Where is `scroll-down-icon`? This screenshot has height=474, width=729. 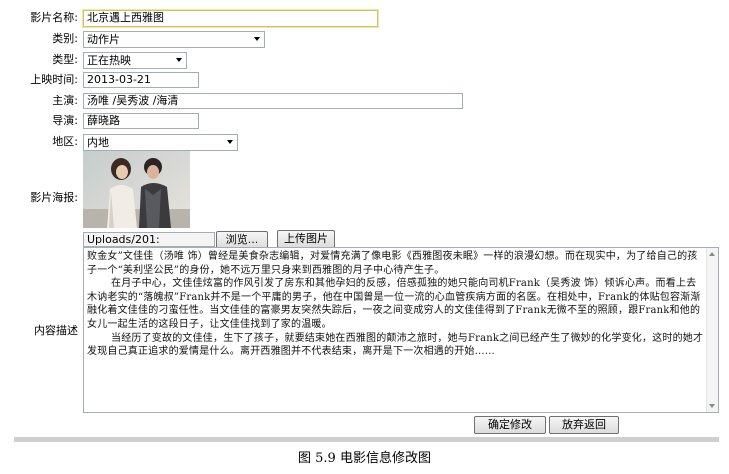 scroll-down-icon is located at coordinates (712, 406).